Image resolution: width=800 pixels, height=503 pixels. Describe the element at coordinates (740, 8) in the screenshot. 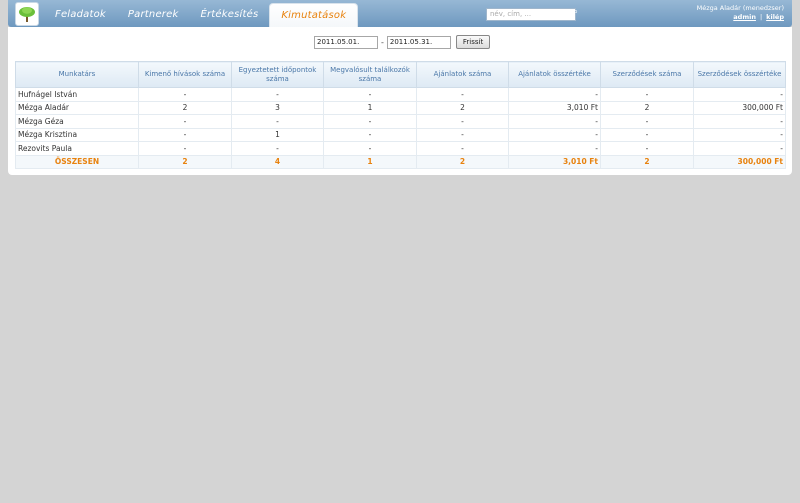

I see `user-name: Mézga Aladár (menedzser)` at that location.